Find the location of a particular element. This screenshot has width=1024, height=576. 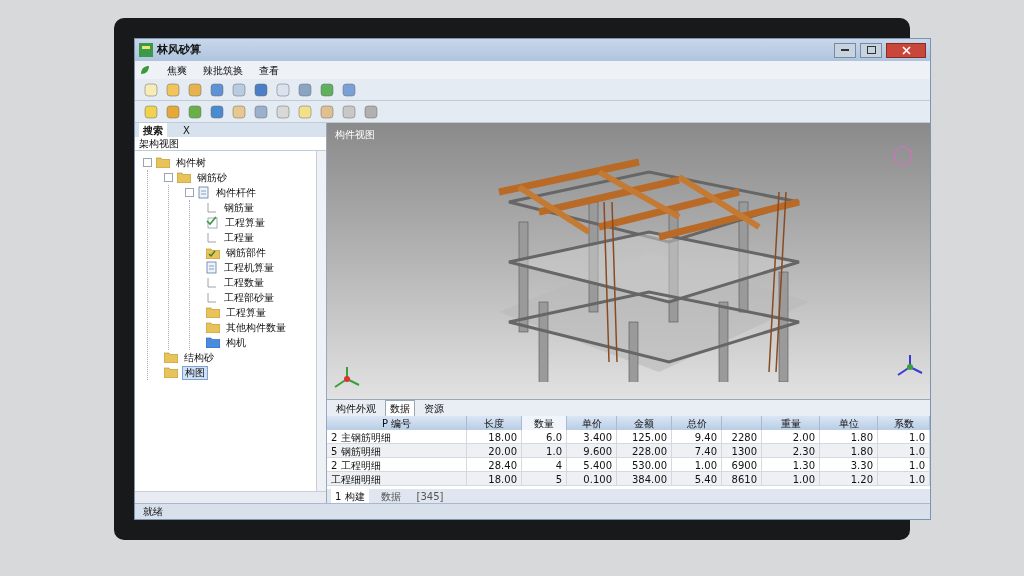

table-cell: 2280 is located at coordinates (742, 436).